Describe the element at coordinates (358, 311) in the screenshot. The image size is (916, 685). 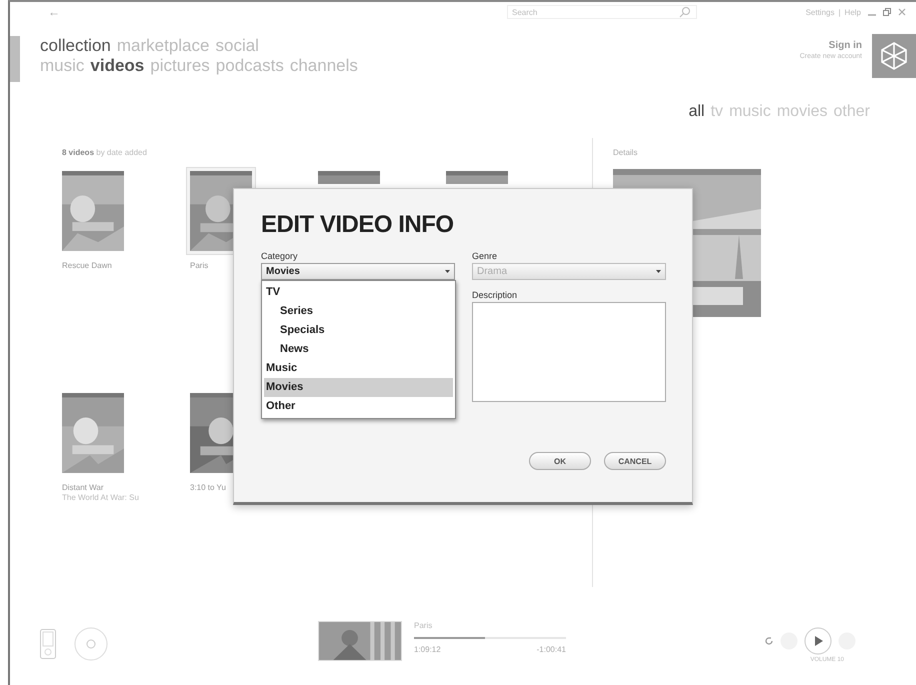
I see `dropdown-option: Series` at that location.